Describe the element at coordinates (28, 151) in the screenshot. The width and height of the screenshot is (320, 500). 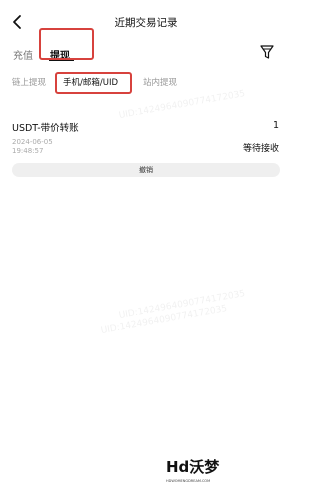
I see `record-time: 19:48:57` at that location.